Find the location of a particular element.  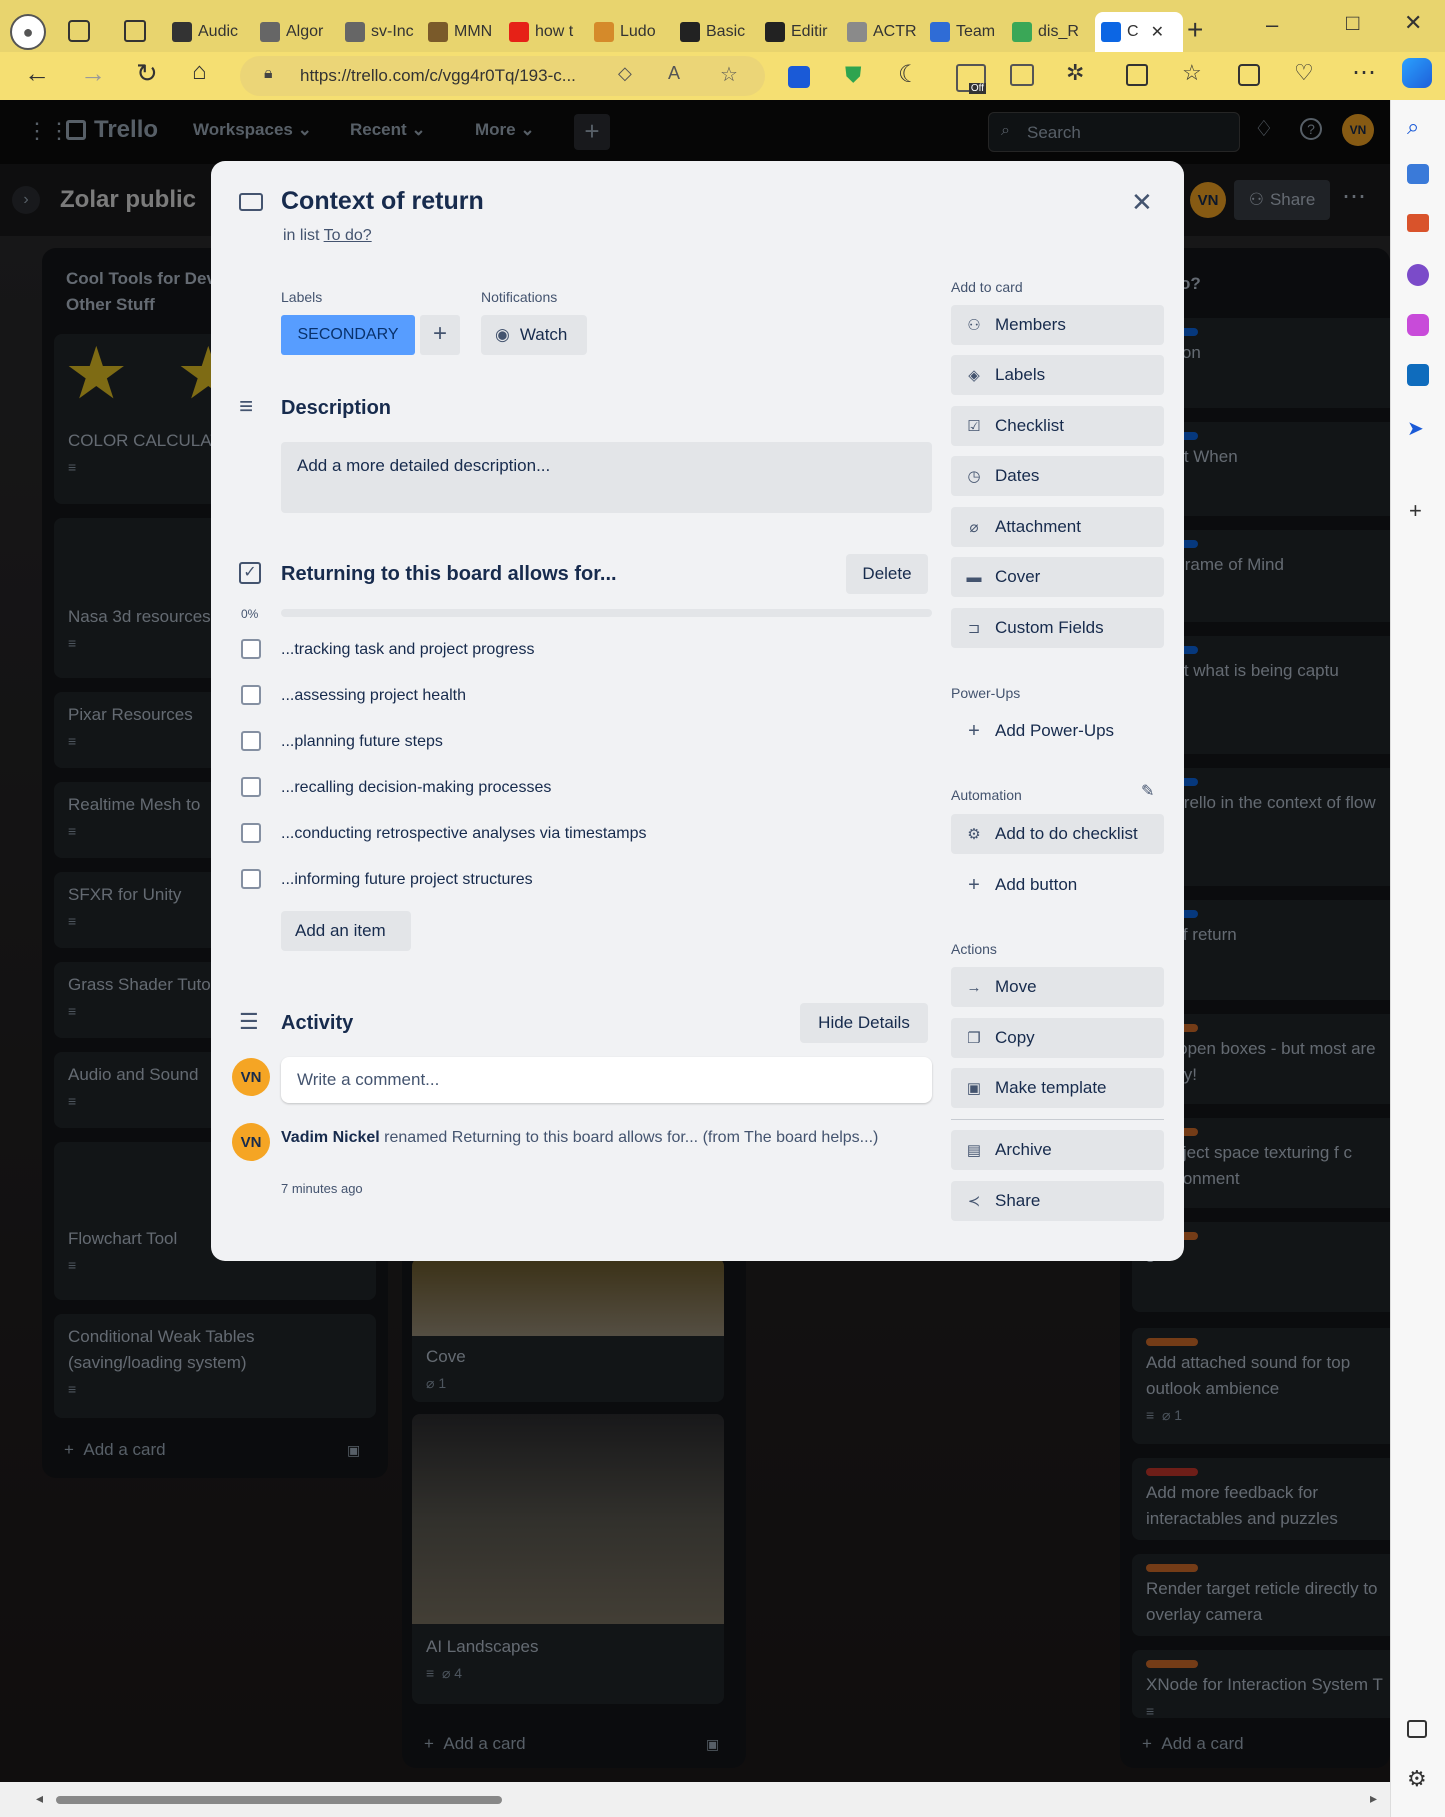

browser-tab: Ludo is located at coordinates (634, 32).